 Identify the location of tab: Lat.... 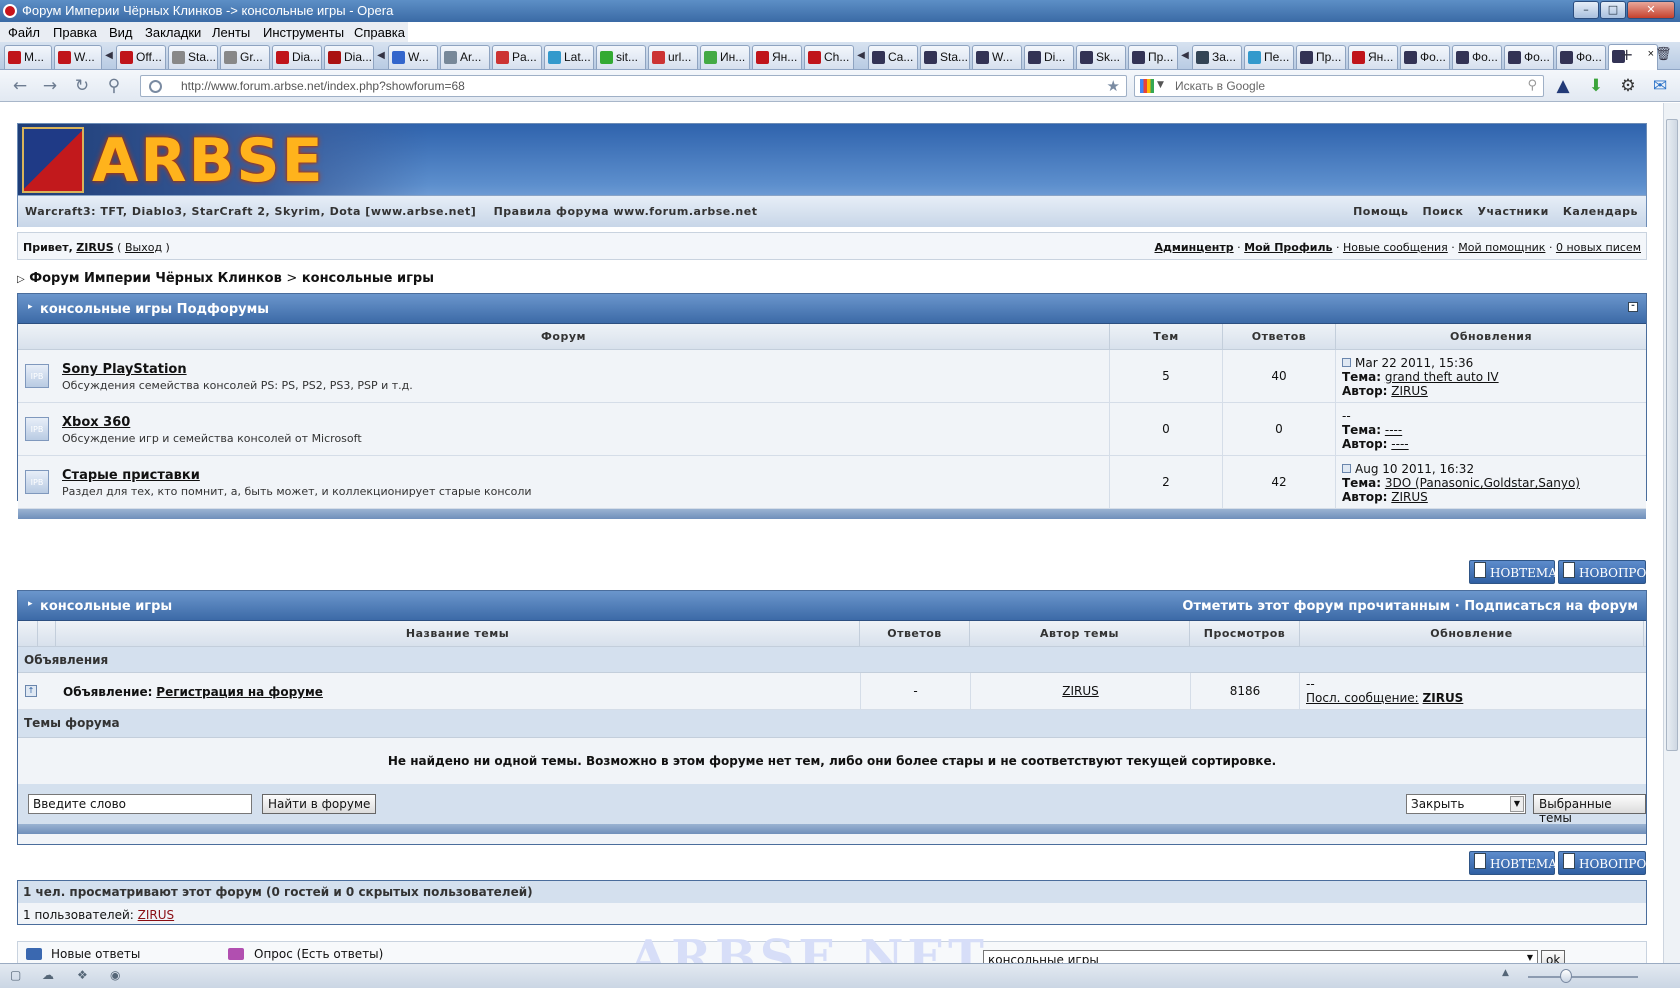
(569, 57).